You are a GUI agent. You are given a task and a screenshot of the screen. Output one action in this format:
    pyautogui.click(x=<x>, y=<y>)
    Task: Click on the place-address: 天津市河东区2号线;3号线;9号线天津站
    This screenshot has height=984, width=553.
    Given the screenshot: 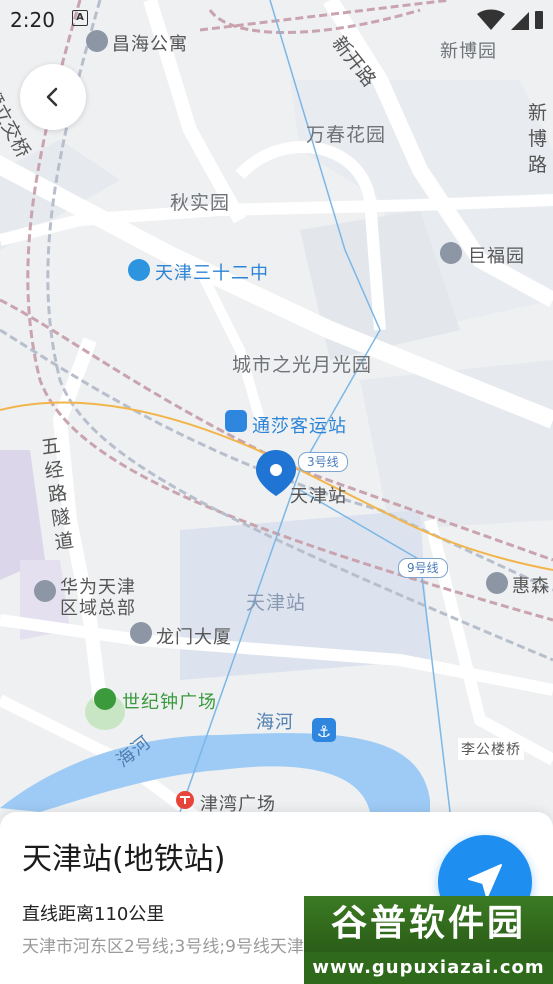 What is the action you would take?
    pyautogui.click(x=171, y=947)
    